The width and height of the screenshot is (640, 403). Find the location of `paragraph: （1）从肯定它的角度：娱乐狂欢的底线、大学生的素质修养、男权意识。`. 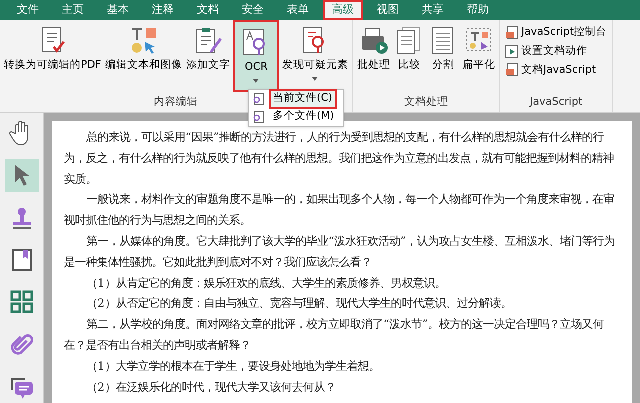

paragraph: （1）从肯定它的角度：娱乐狂欢的底线、大学生的素质修养、男权意识。 is located at coordinates (266, 284).